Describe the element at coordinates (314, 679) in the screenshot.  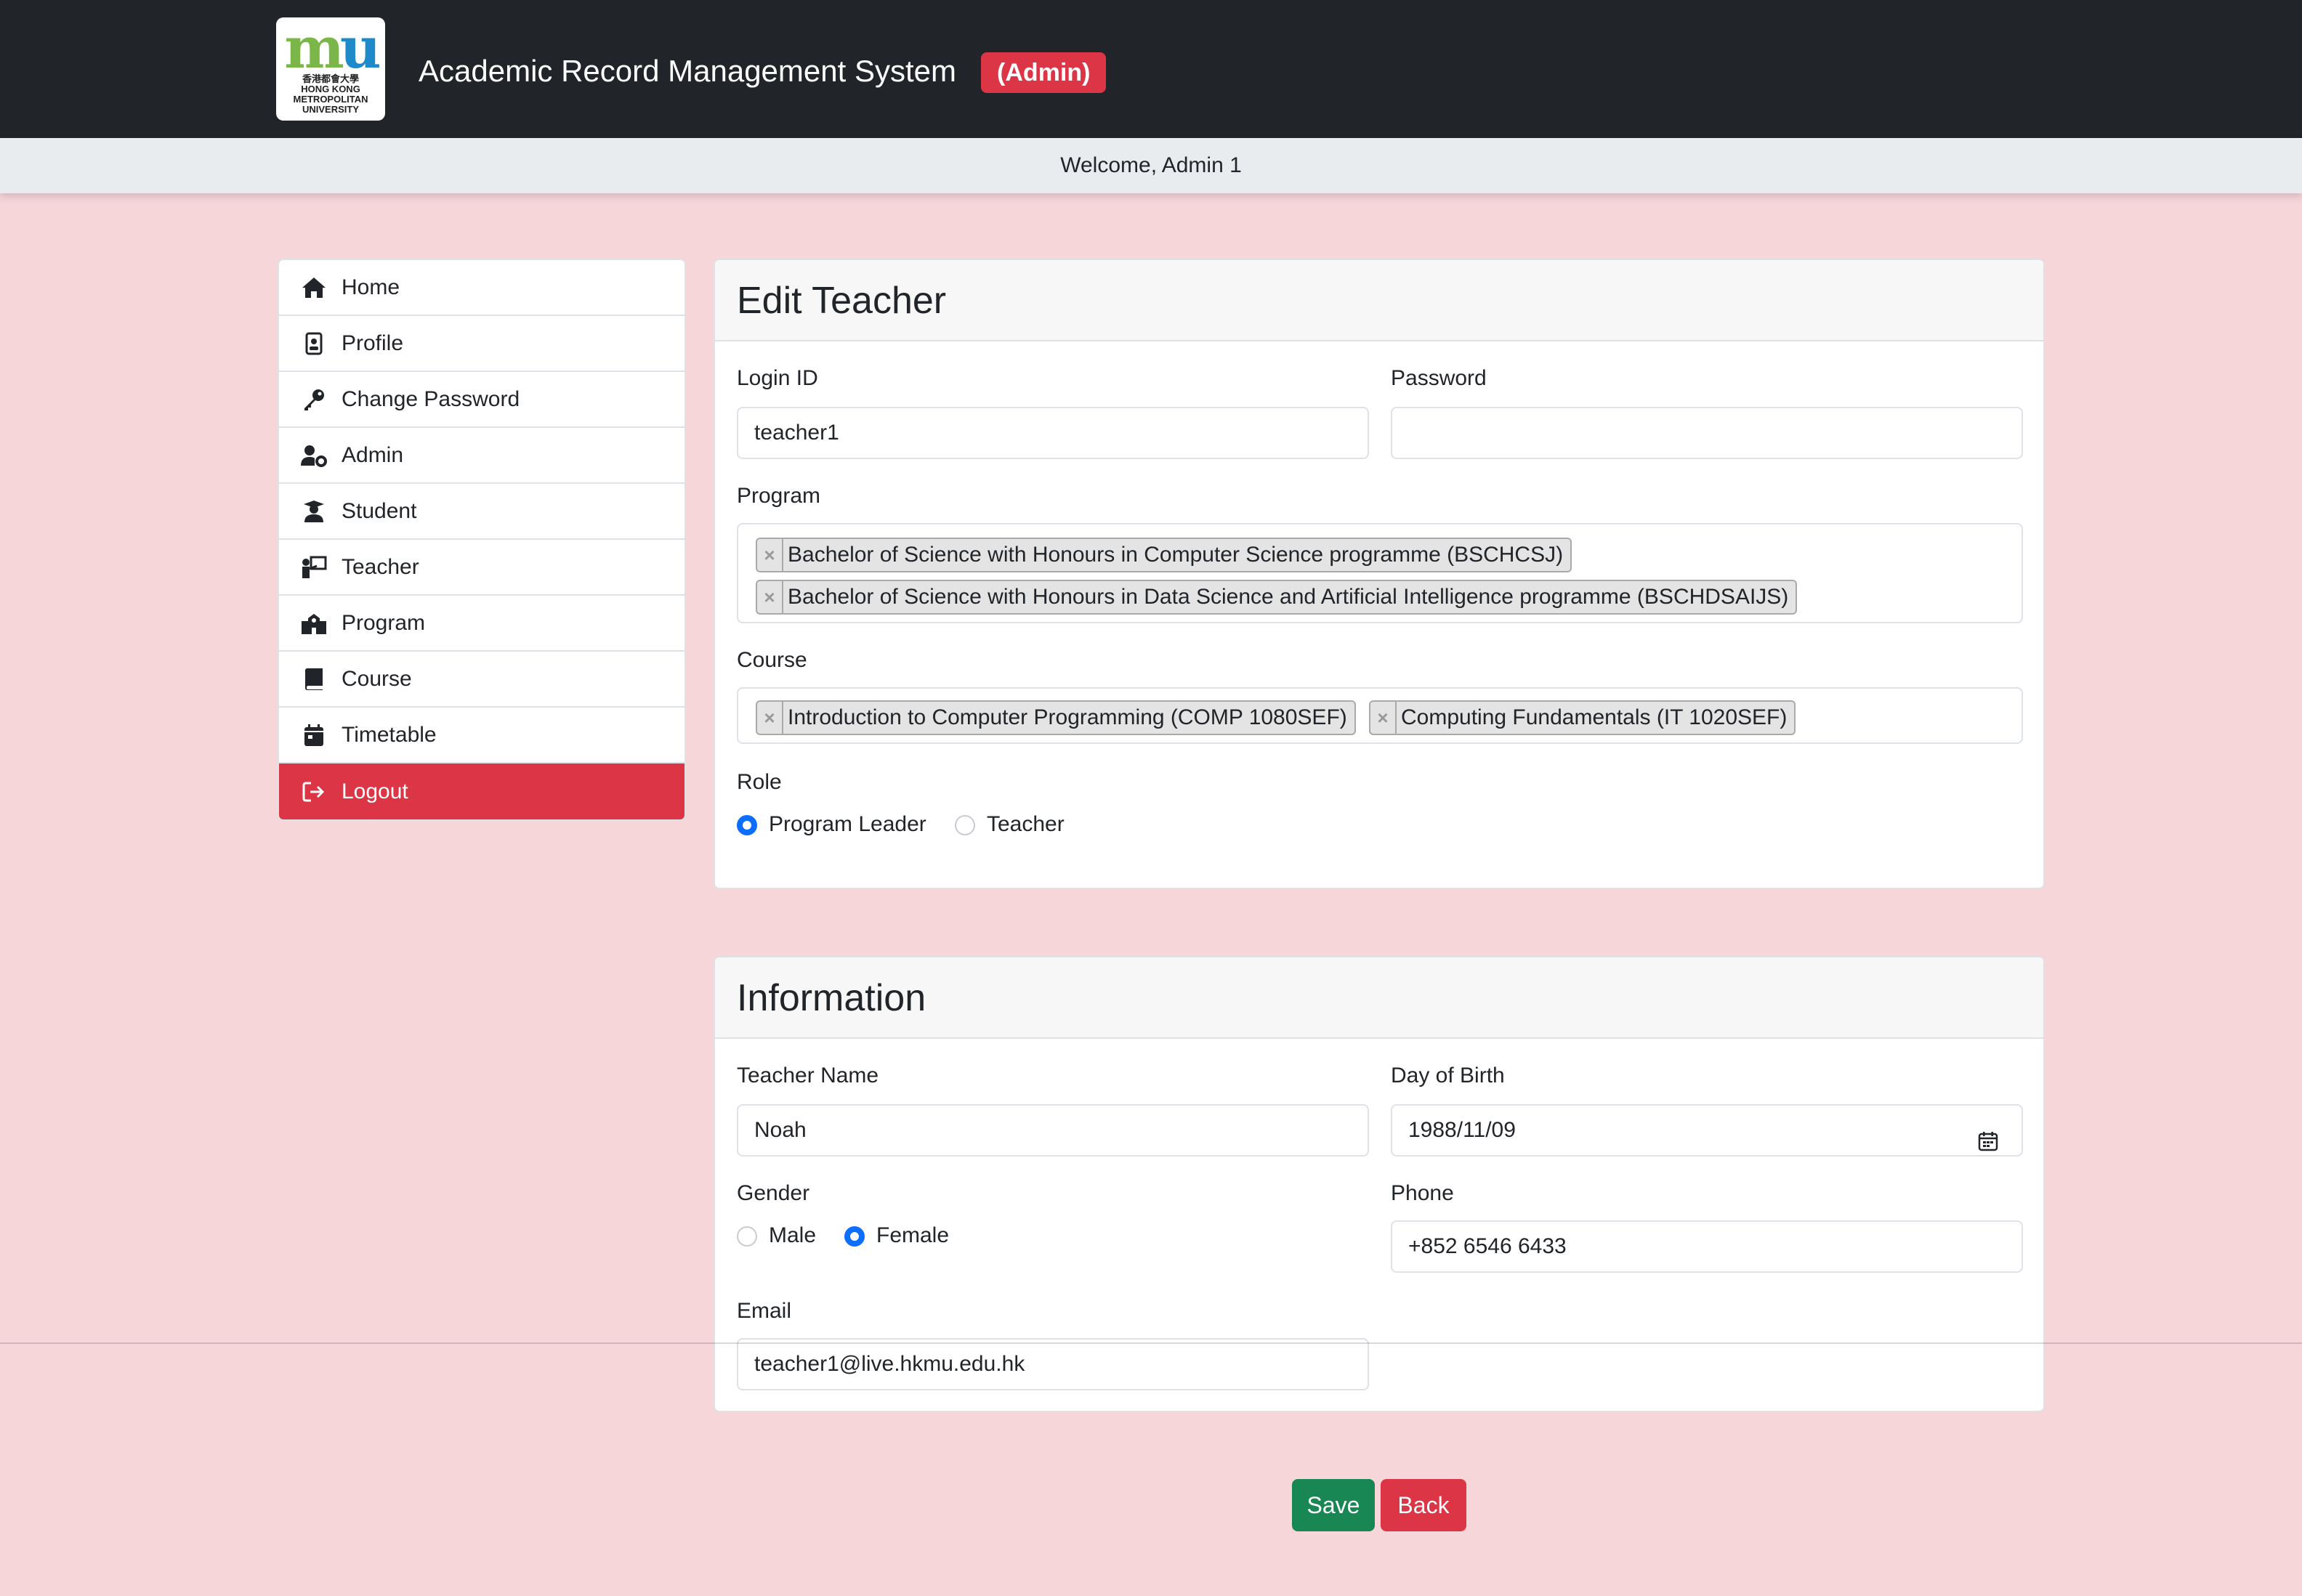
I see `book-icon` at that location.